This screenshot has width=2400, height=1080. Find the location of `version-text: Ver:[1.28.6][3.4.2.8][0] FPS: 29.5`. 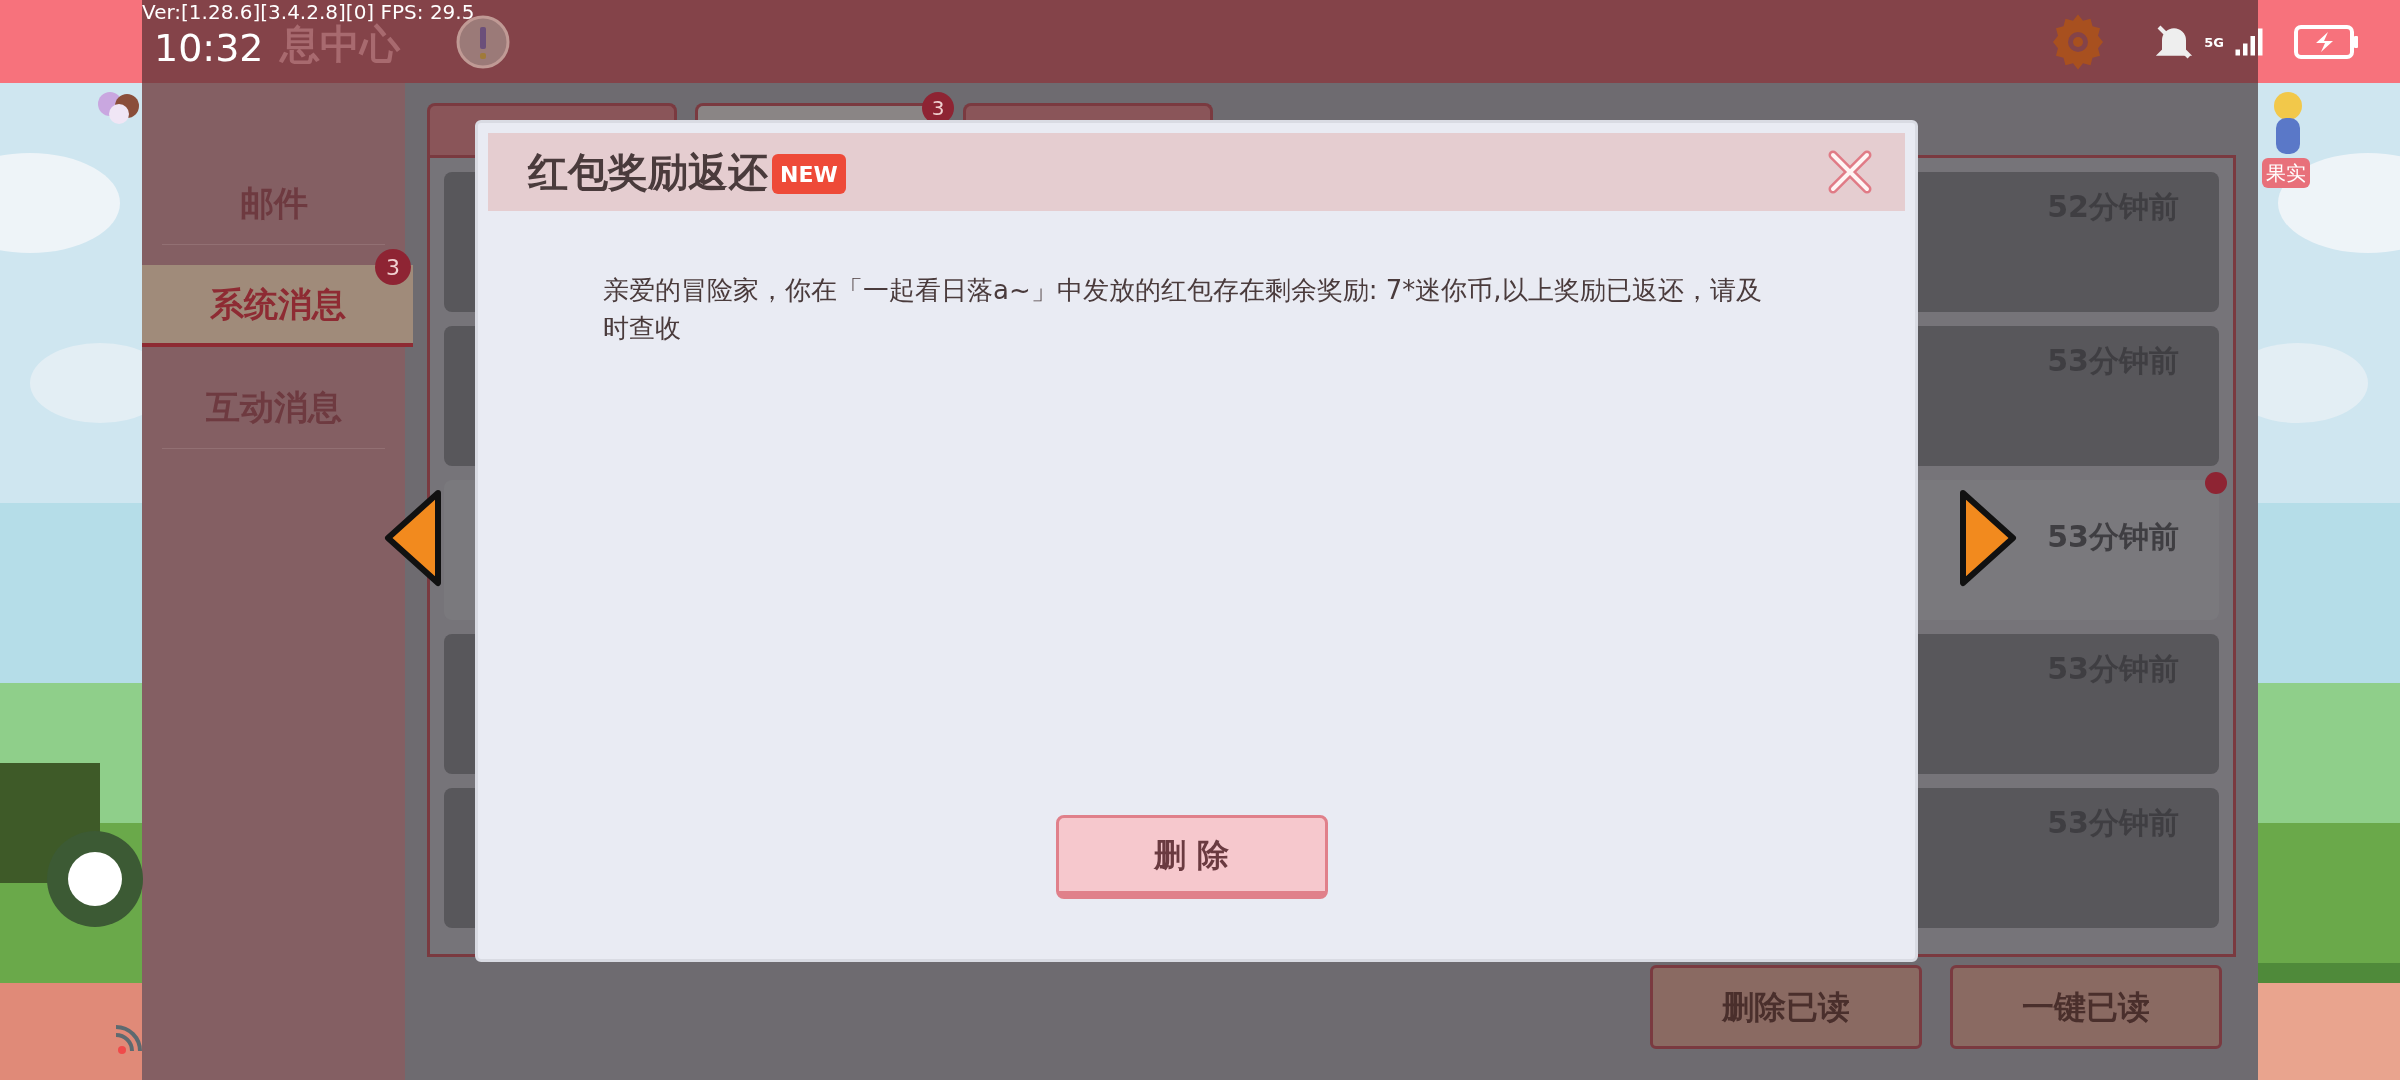

version-text: Ver:[1.28.6][3.4.2.8][0] FPS: 29.5 is located at coordinates (308, 12).